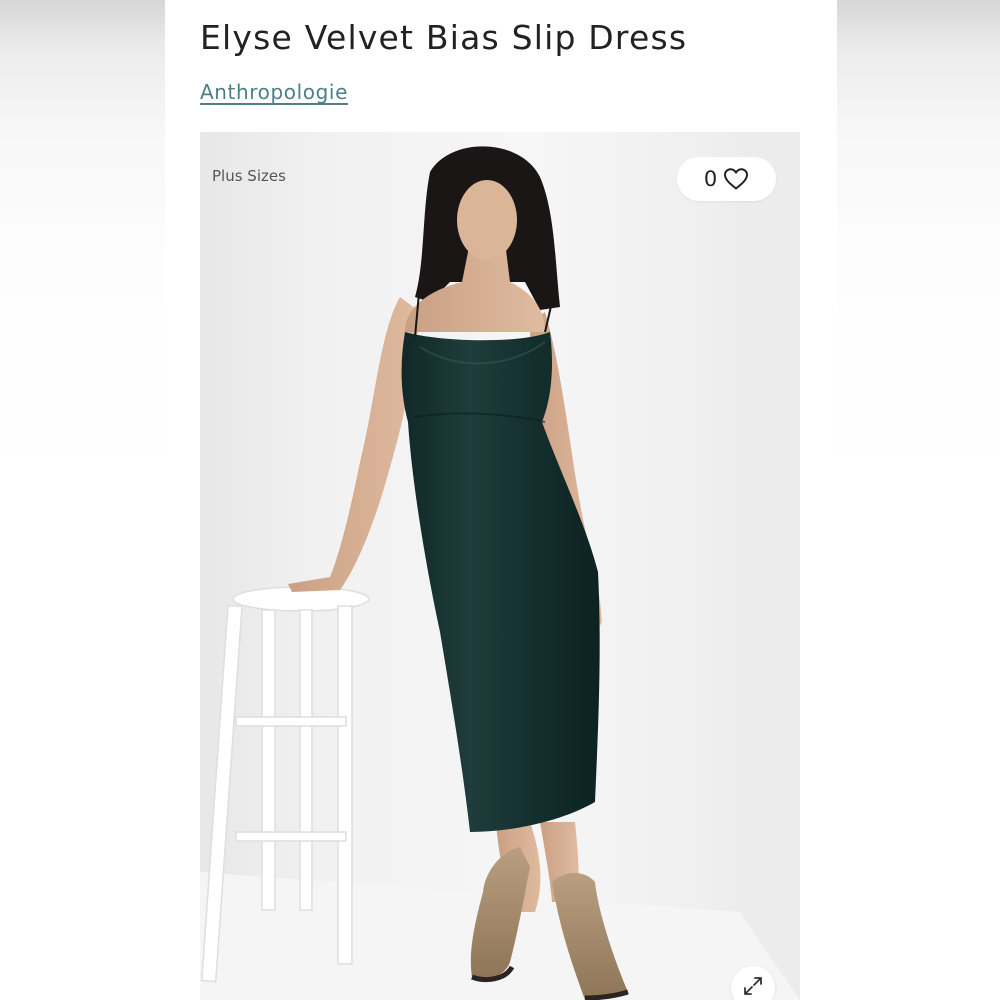 This screenshot has height=1000, width=1000. Describe the element at coordinates (710, 179) in the screenshot. I see `favorites-count: 0` at that location.